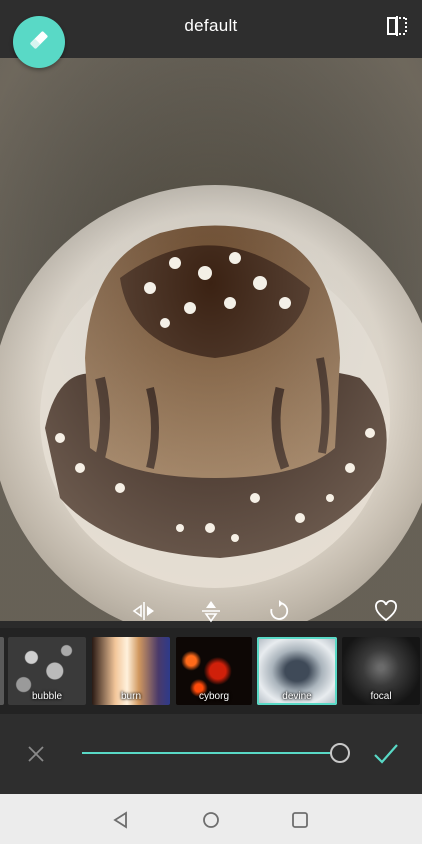 The height and width of the screenshot is (844, 422). Describe the element at coordinates (130, 696) in the screenshot. I see `effect-label: burn` at that location.